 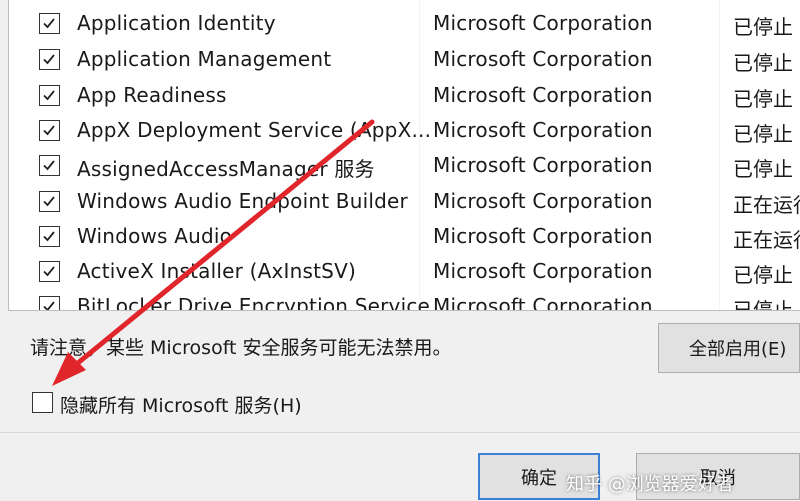 I want to click on service-name: AssignedAccessManager 服务, so click(x=226, y=169).